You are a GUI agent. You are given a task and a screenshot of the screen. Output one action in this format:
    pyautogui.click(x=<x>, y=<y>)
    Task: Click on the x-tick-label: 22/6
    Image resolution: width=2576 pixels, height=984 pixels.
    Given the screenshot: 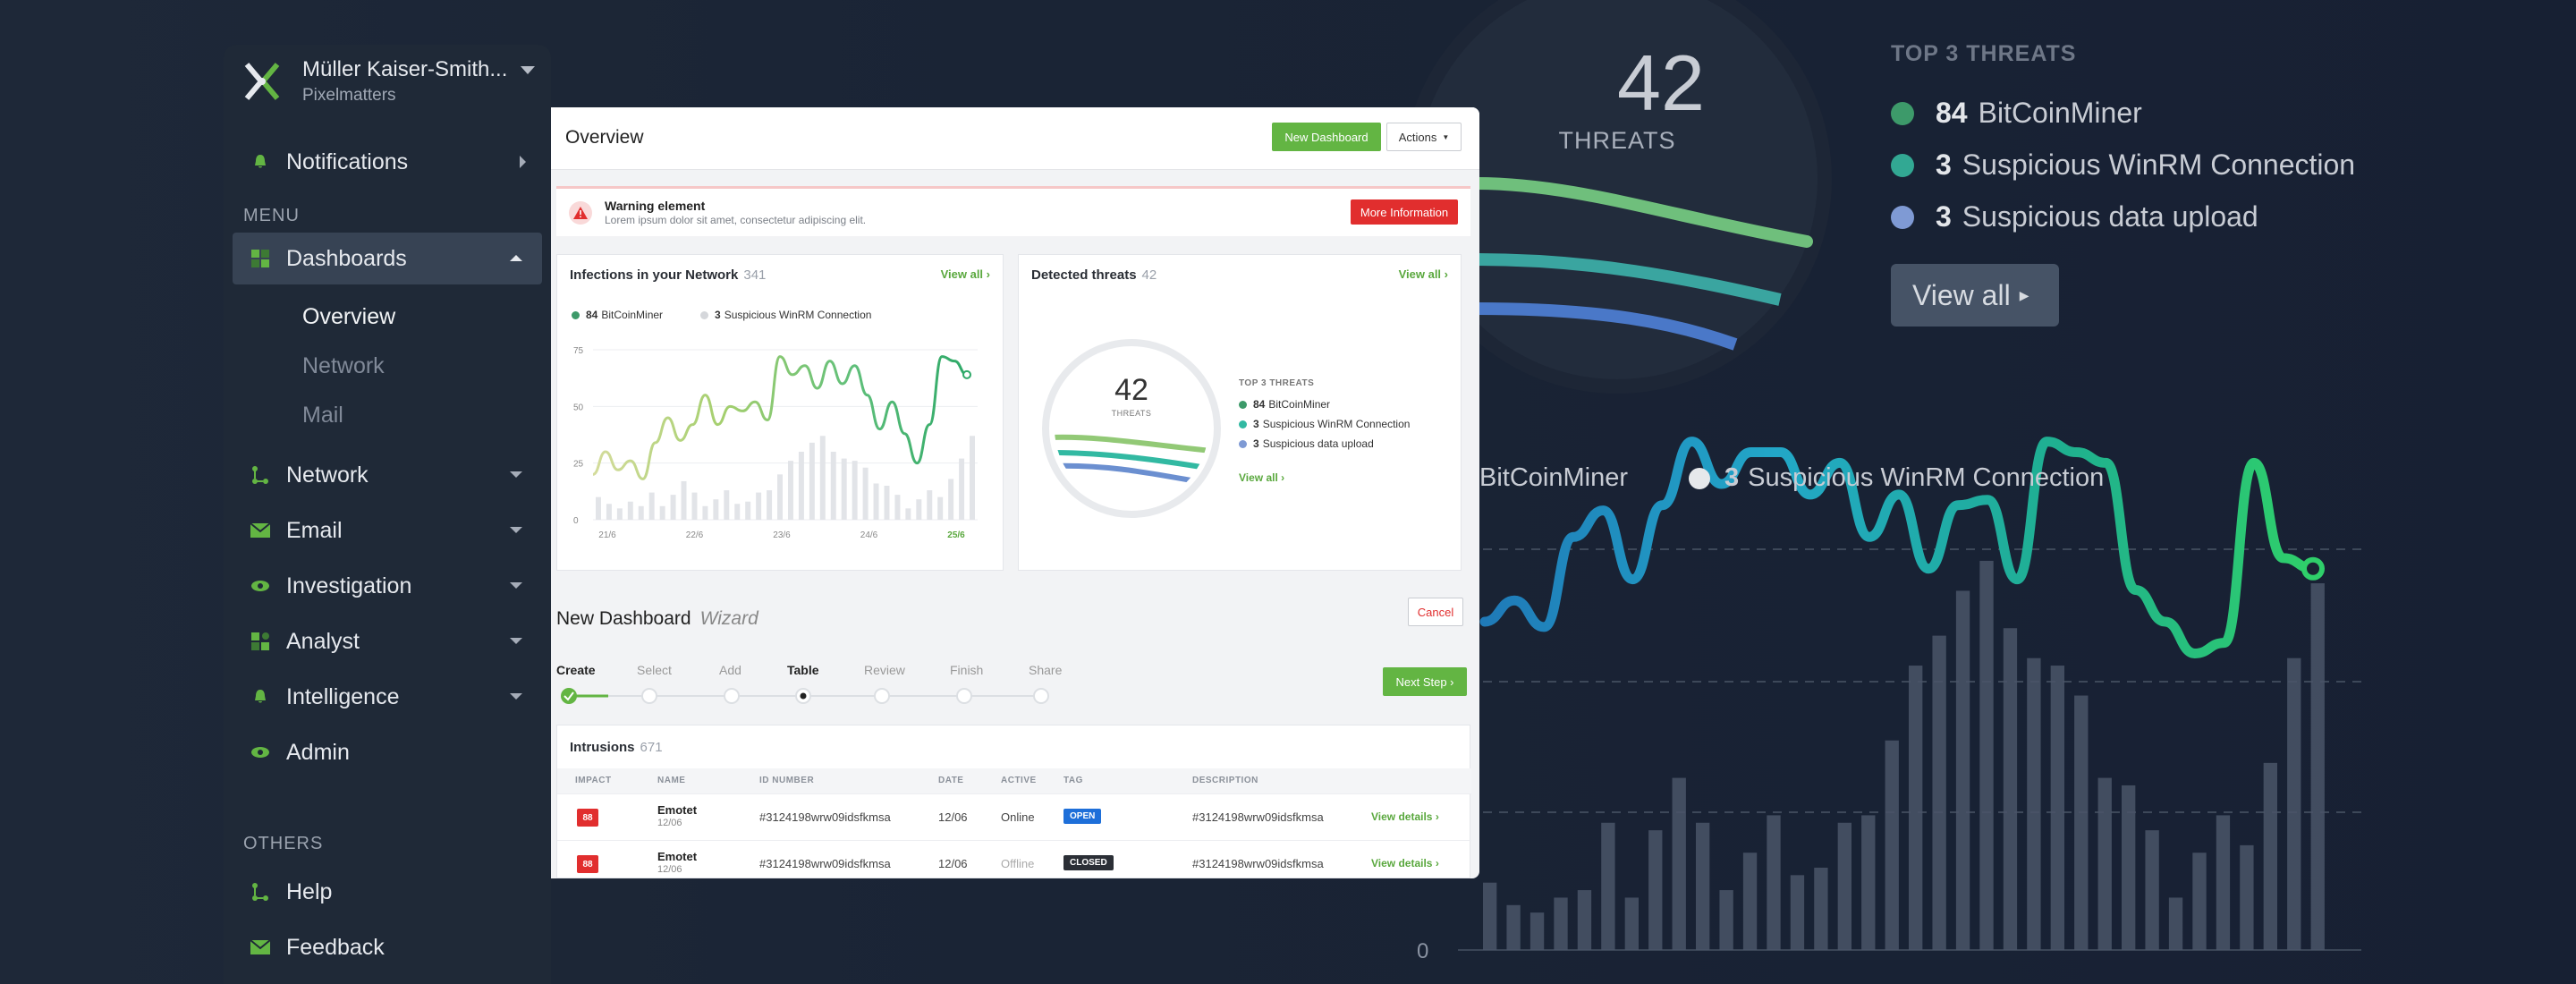 What is the action you would take?
    pyautogui.click(x=695, y=535)
    